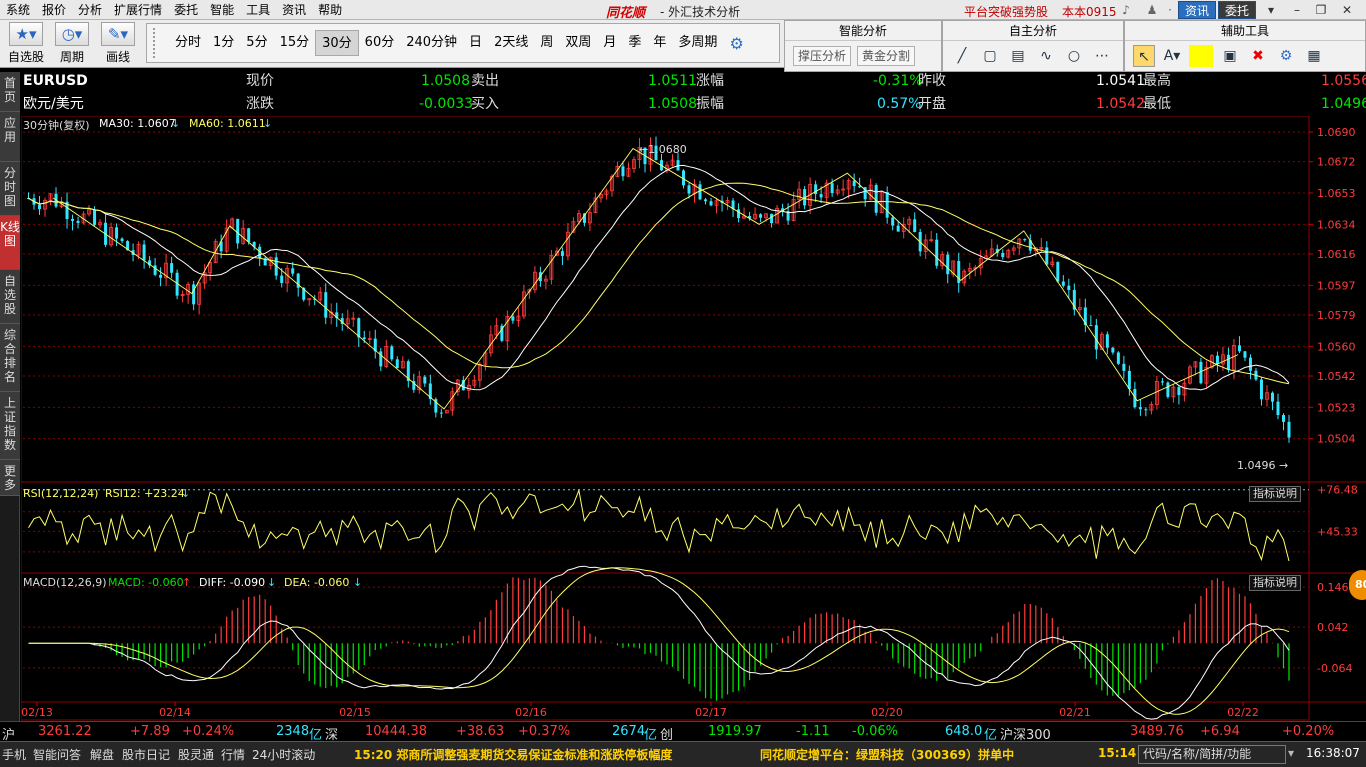 Image resolution: width=1366 pixels, height=767 pixels. Describe the element at coordinates (1212, 754) in the screenshot. I see `code-search-input: 代码/名称/简拼/功能` at that location.